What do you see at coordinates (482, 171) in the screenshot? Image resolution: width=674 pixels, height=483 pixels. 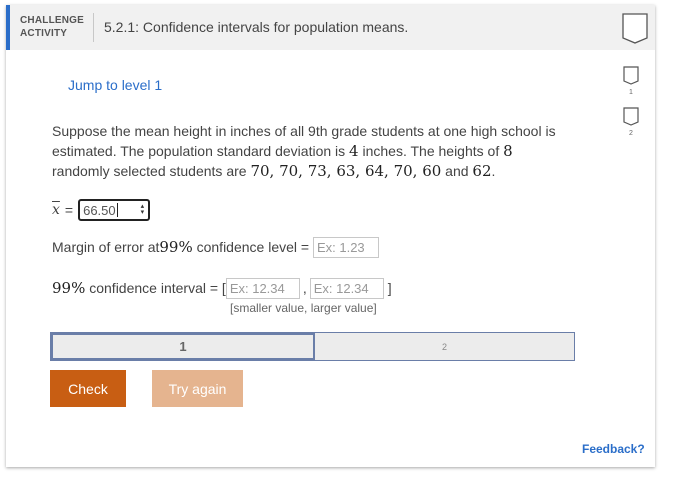 I see `sample-last-value: 62` at bounding box center [482, 171].